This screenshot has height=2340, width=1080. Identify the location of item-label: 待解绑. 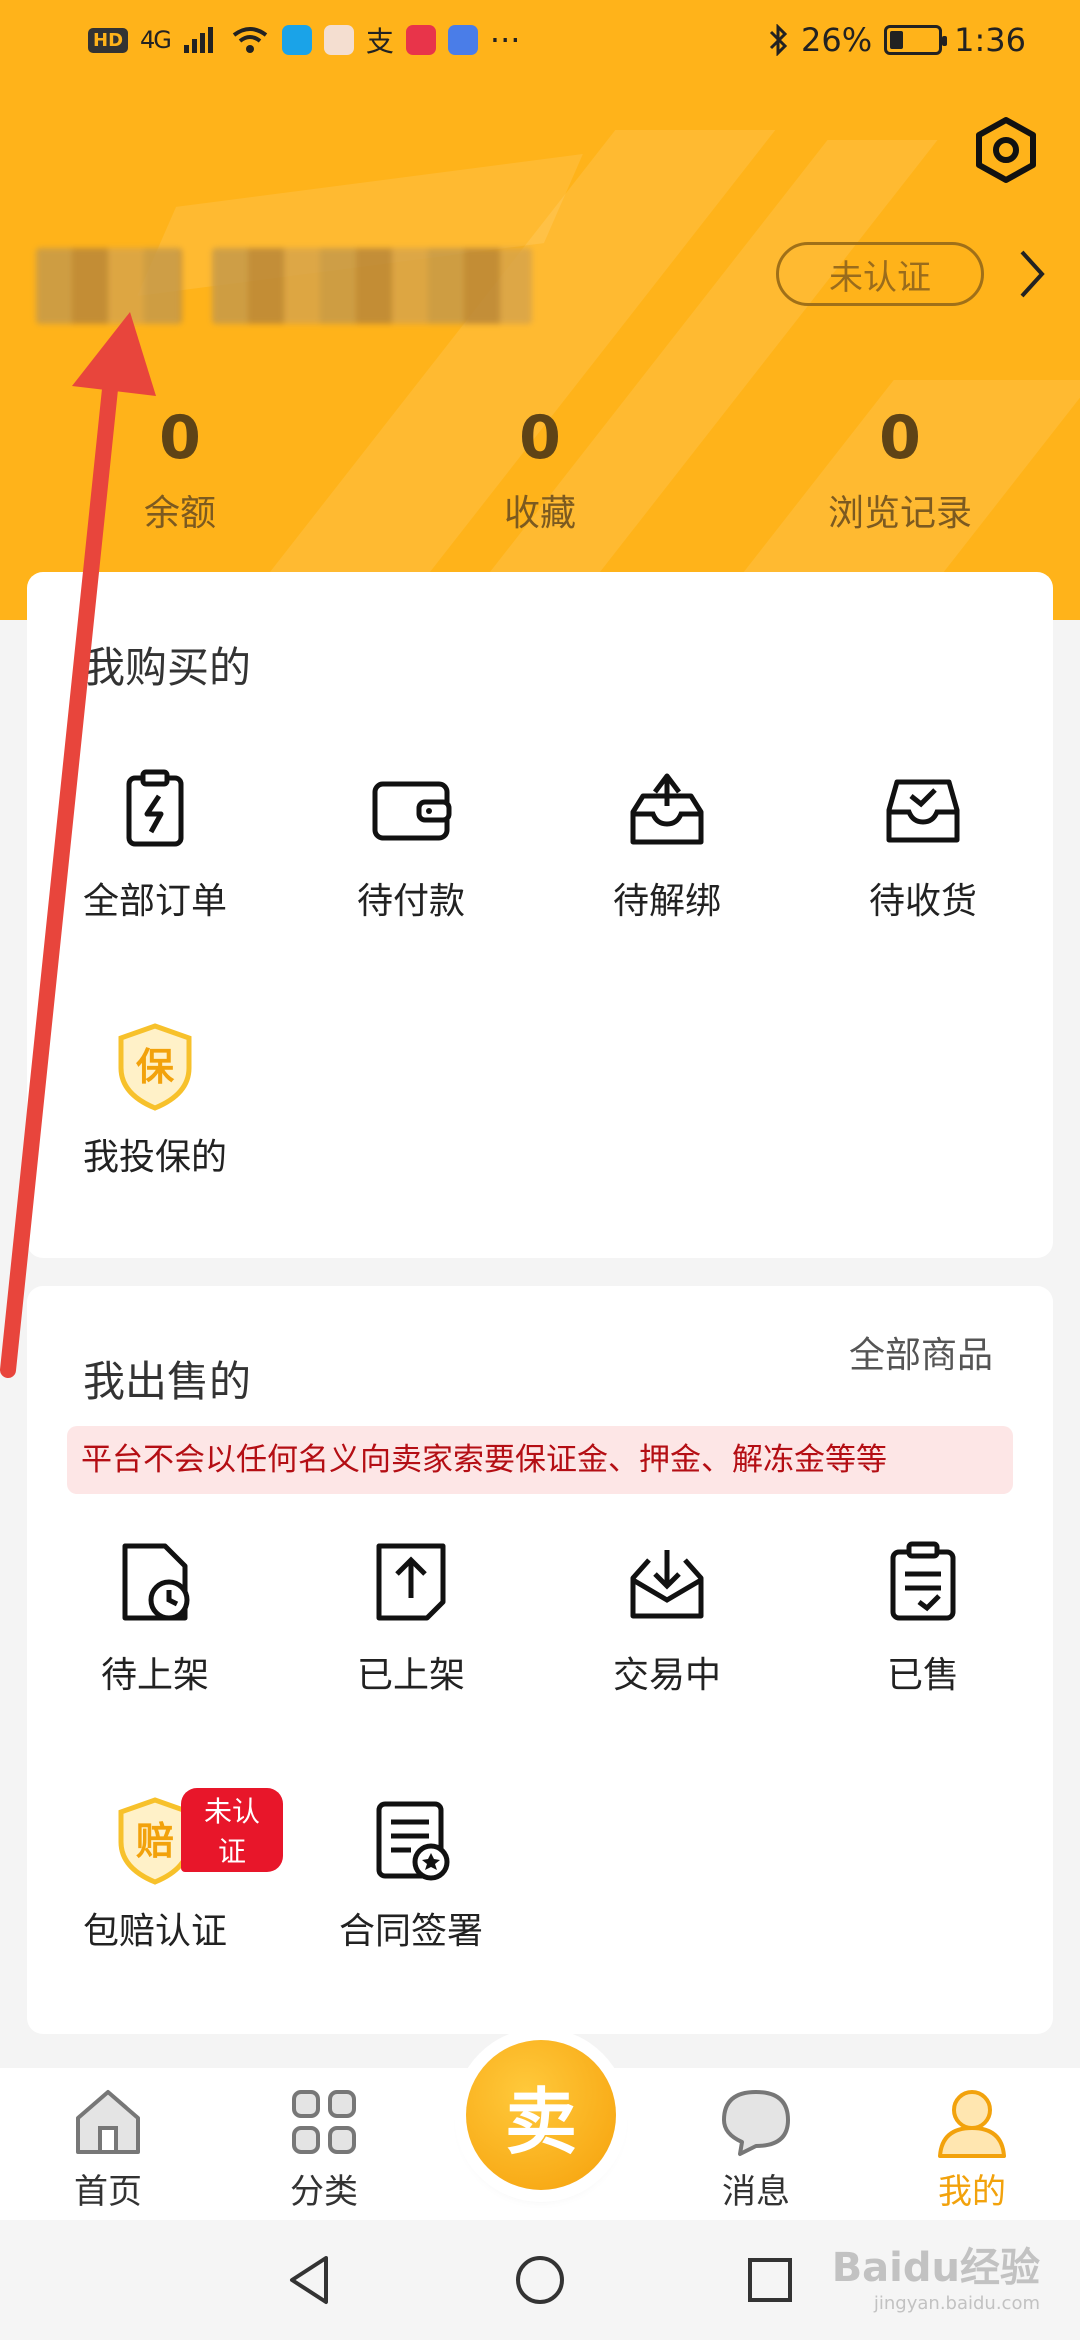
(666, 901).